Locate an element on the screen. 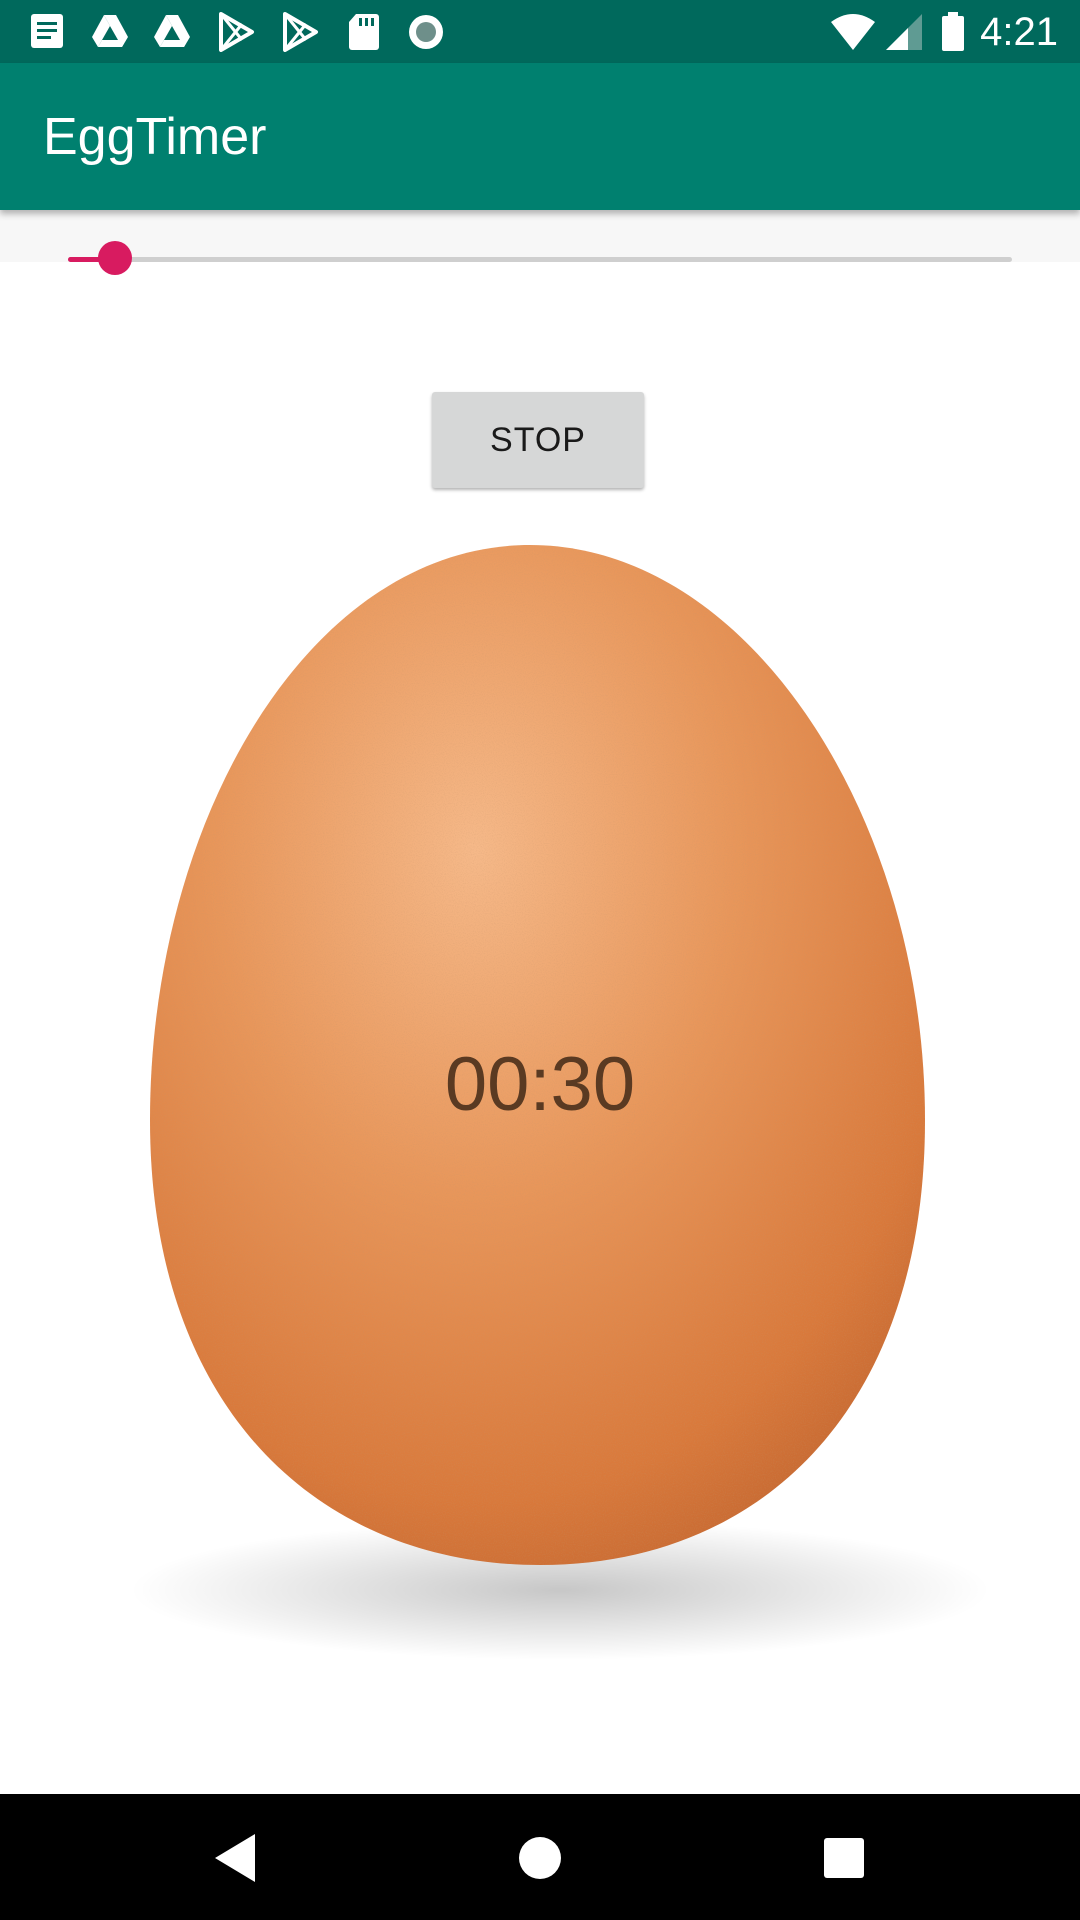 The width and height of the screenshot is (1080, 1920). status-time: 4:21 is located at coordinates (1019, 32).